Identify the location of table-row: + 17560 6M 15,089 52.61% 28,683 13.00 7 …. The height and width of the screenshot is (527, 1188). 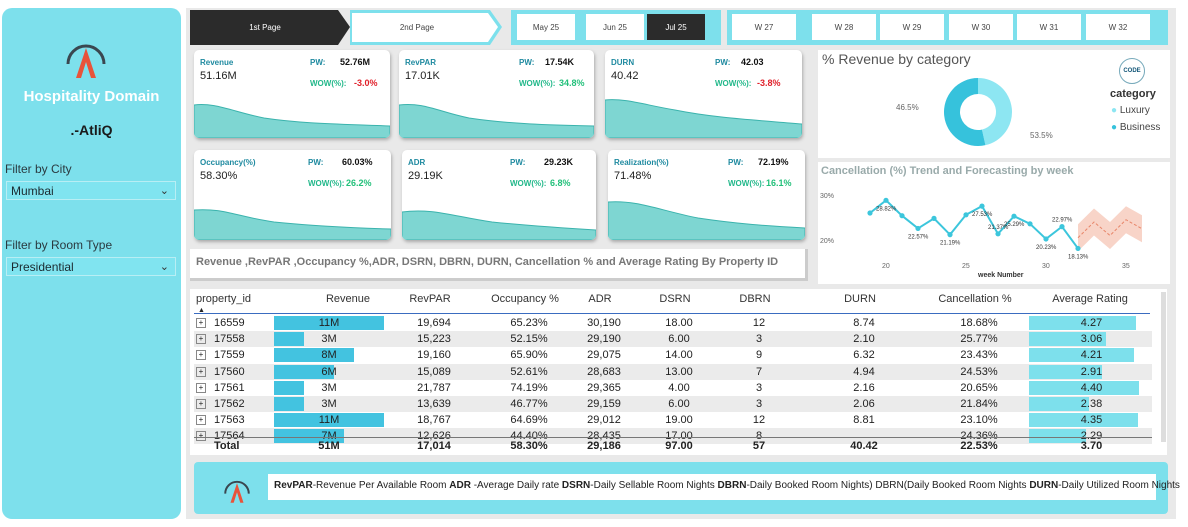
(673, 371).